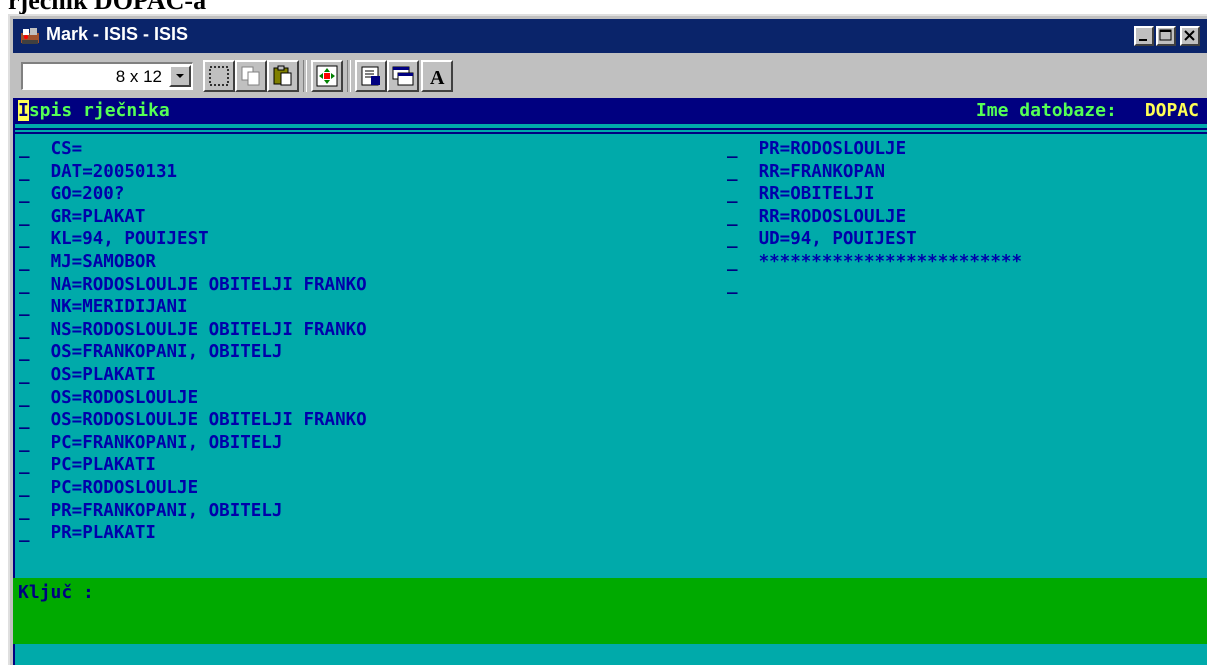  I want to click on entry-text: NS=RODOSLOULJE OBITELJI FRANKO, so click(208, 329).